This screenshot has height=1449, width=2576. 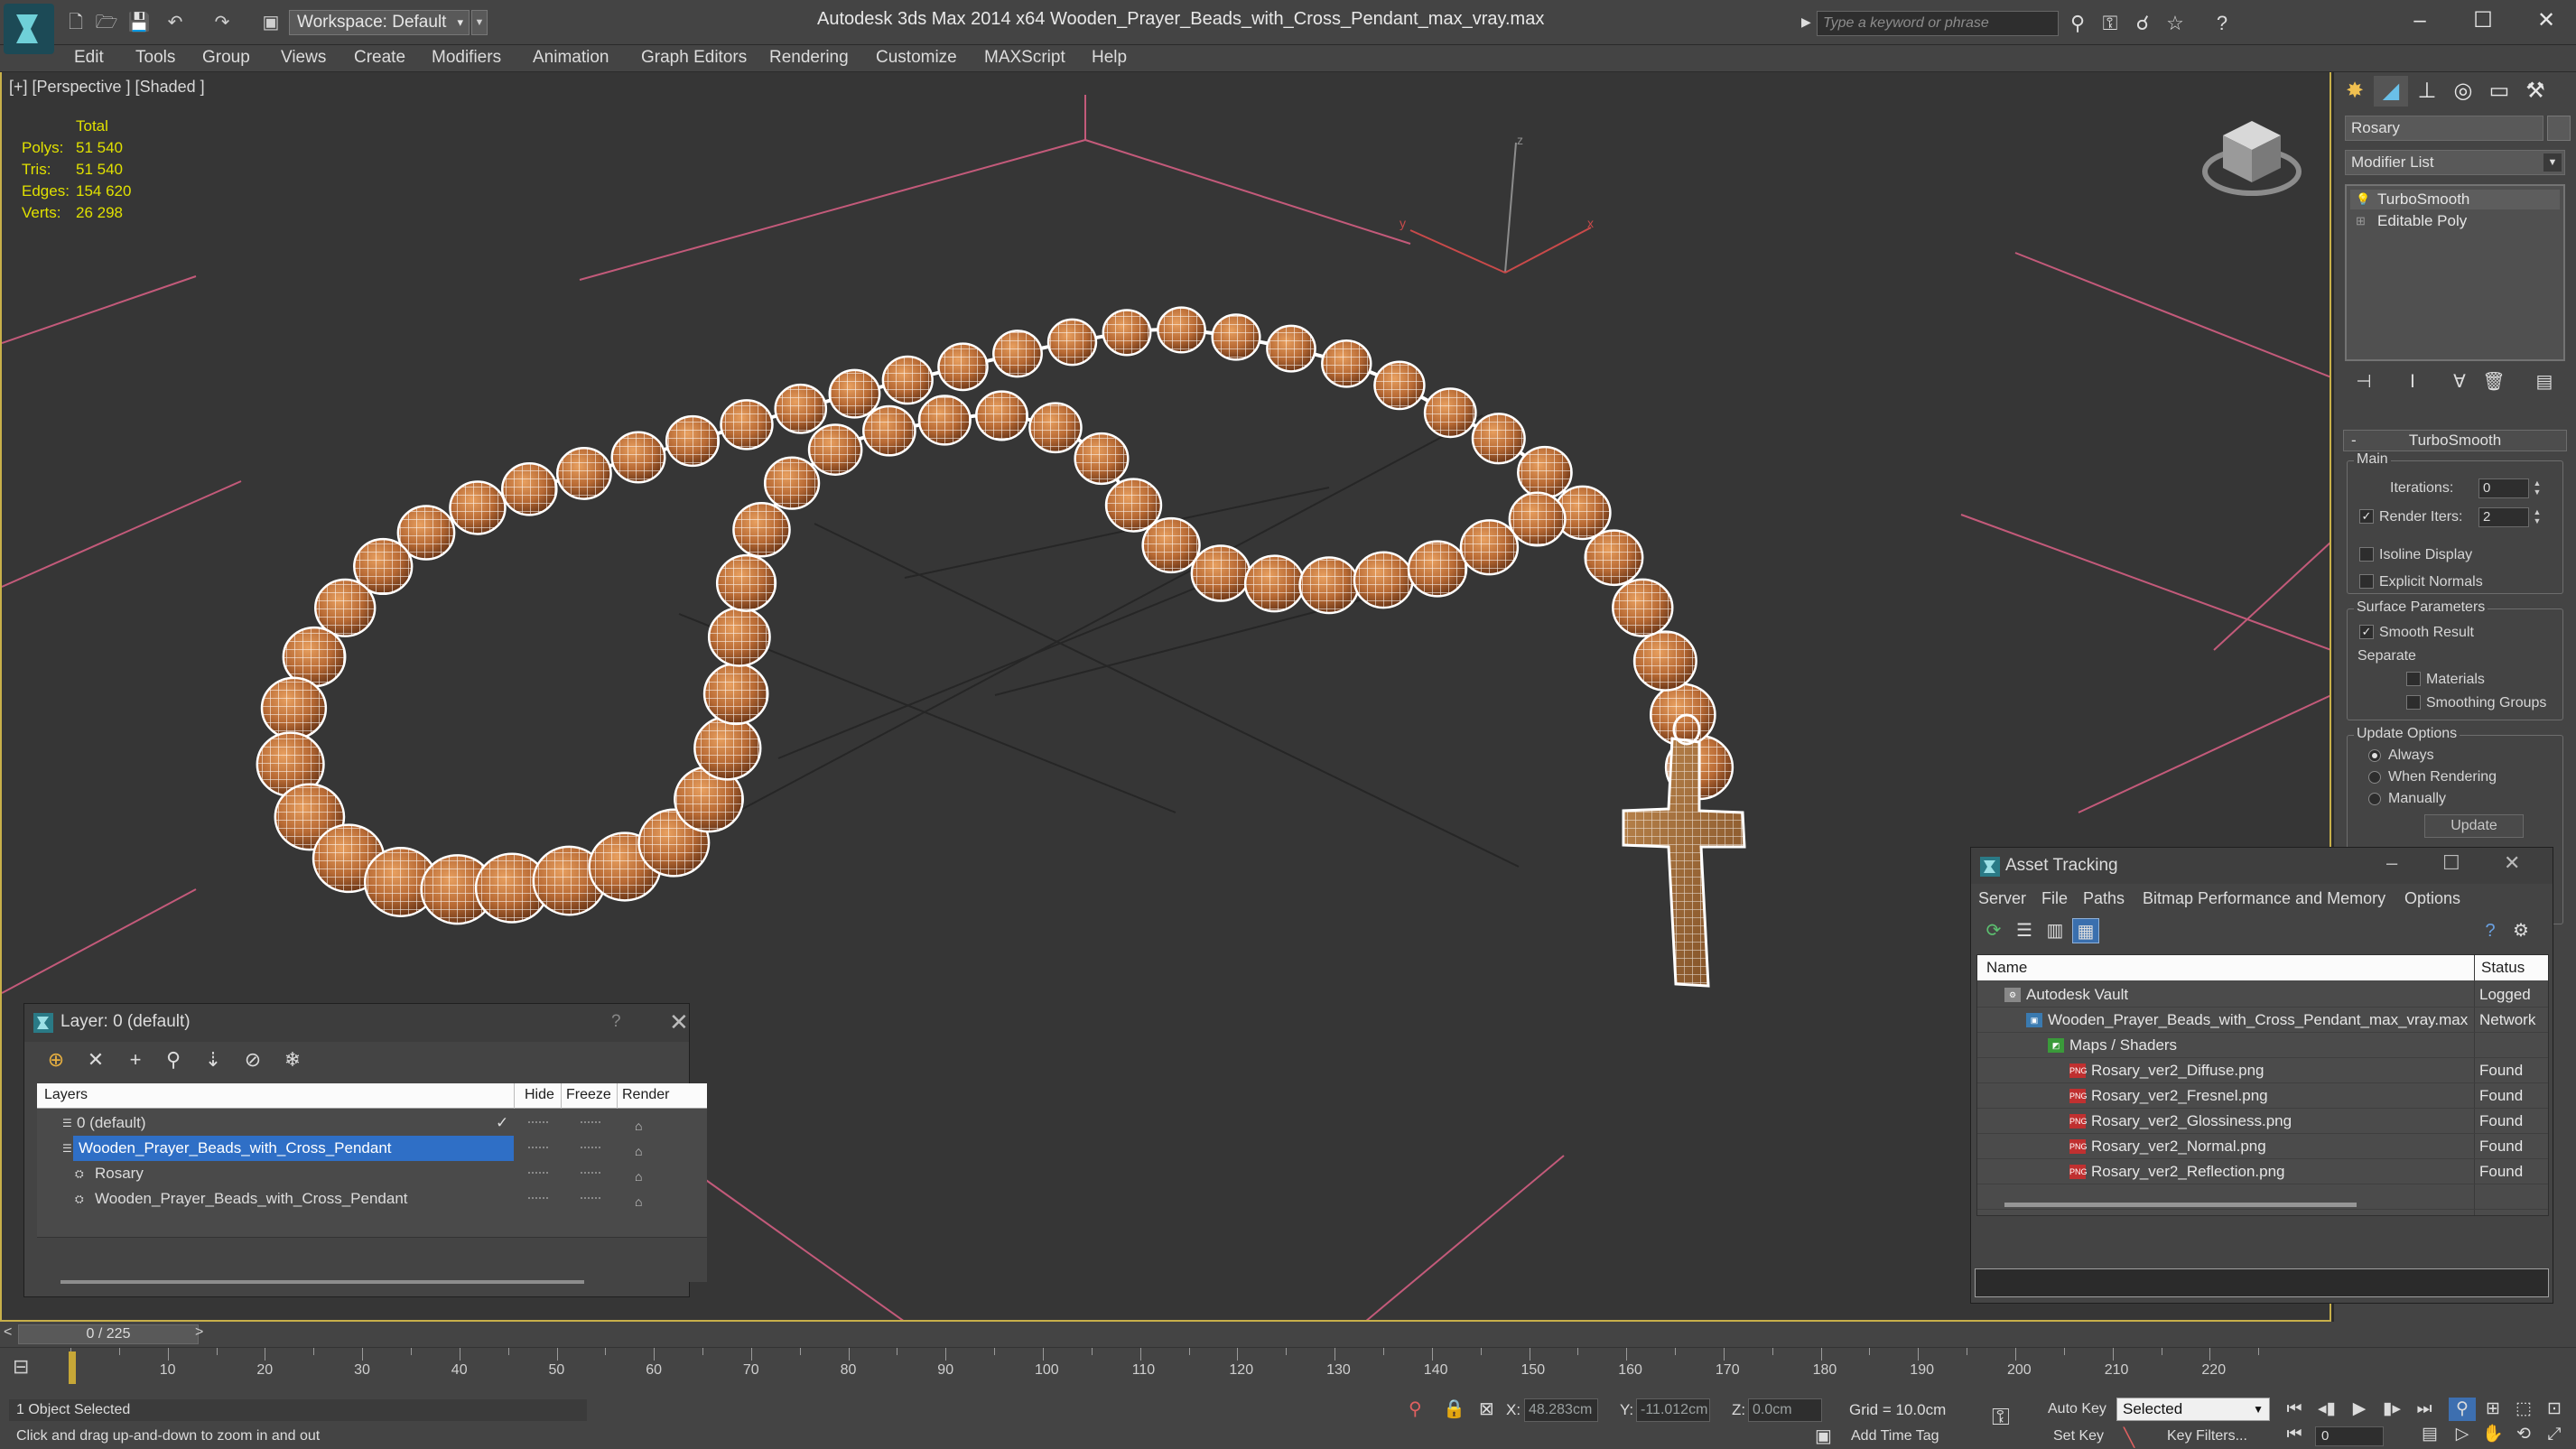 I want to click on menu-views: Views, so click(x=303, y=58).